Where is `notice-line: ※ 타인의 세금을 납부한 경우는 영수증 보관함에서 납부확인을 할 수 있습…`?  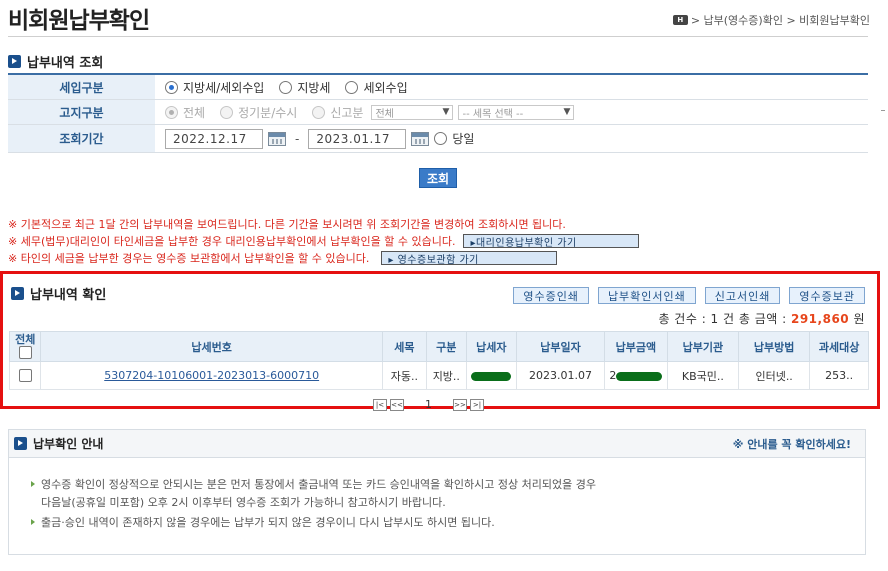
notice-line: ※ 타인의 세금을 납부한 경우는 영수증 보관함에서 납부확인을 할 수 있습… is located at coordinates (283, 258).